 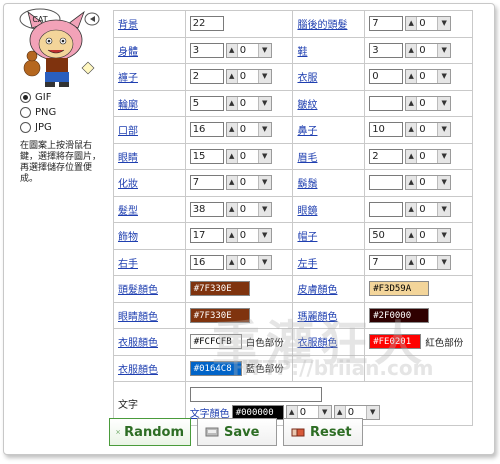 I want to click on random-button: Random, so click(x=150, y=432).